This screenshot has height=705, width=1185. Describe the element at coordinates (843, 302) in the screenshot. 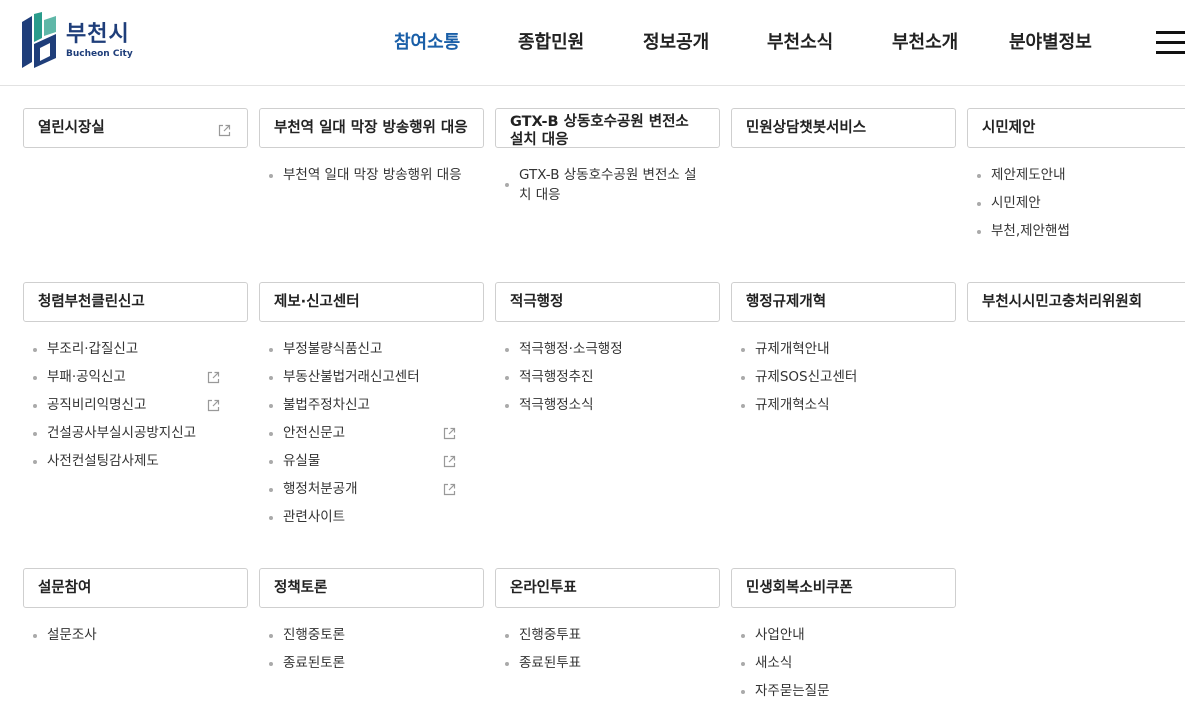

I see `menu-title-button: 행정규제개혁` at that location.